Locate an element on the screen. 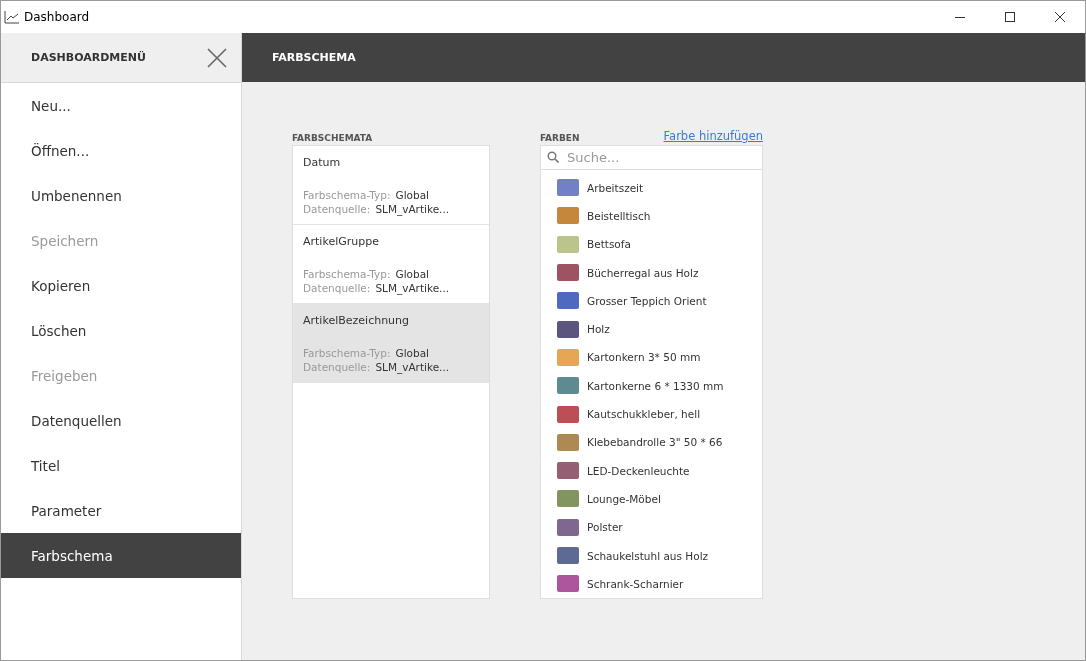 The image size is (1086, 661). color-name: Polster is located at coordinates (605, 527).